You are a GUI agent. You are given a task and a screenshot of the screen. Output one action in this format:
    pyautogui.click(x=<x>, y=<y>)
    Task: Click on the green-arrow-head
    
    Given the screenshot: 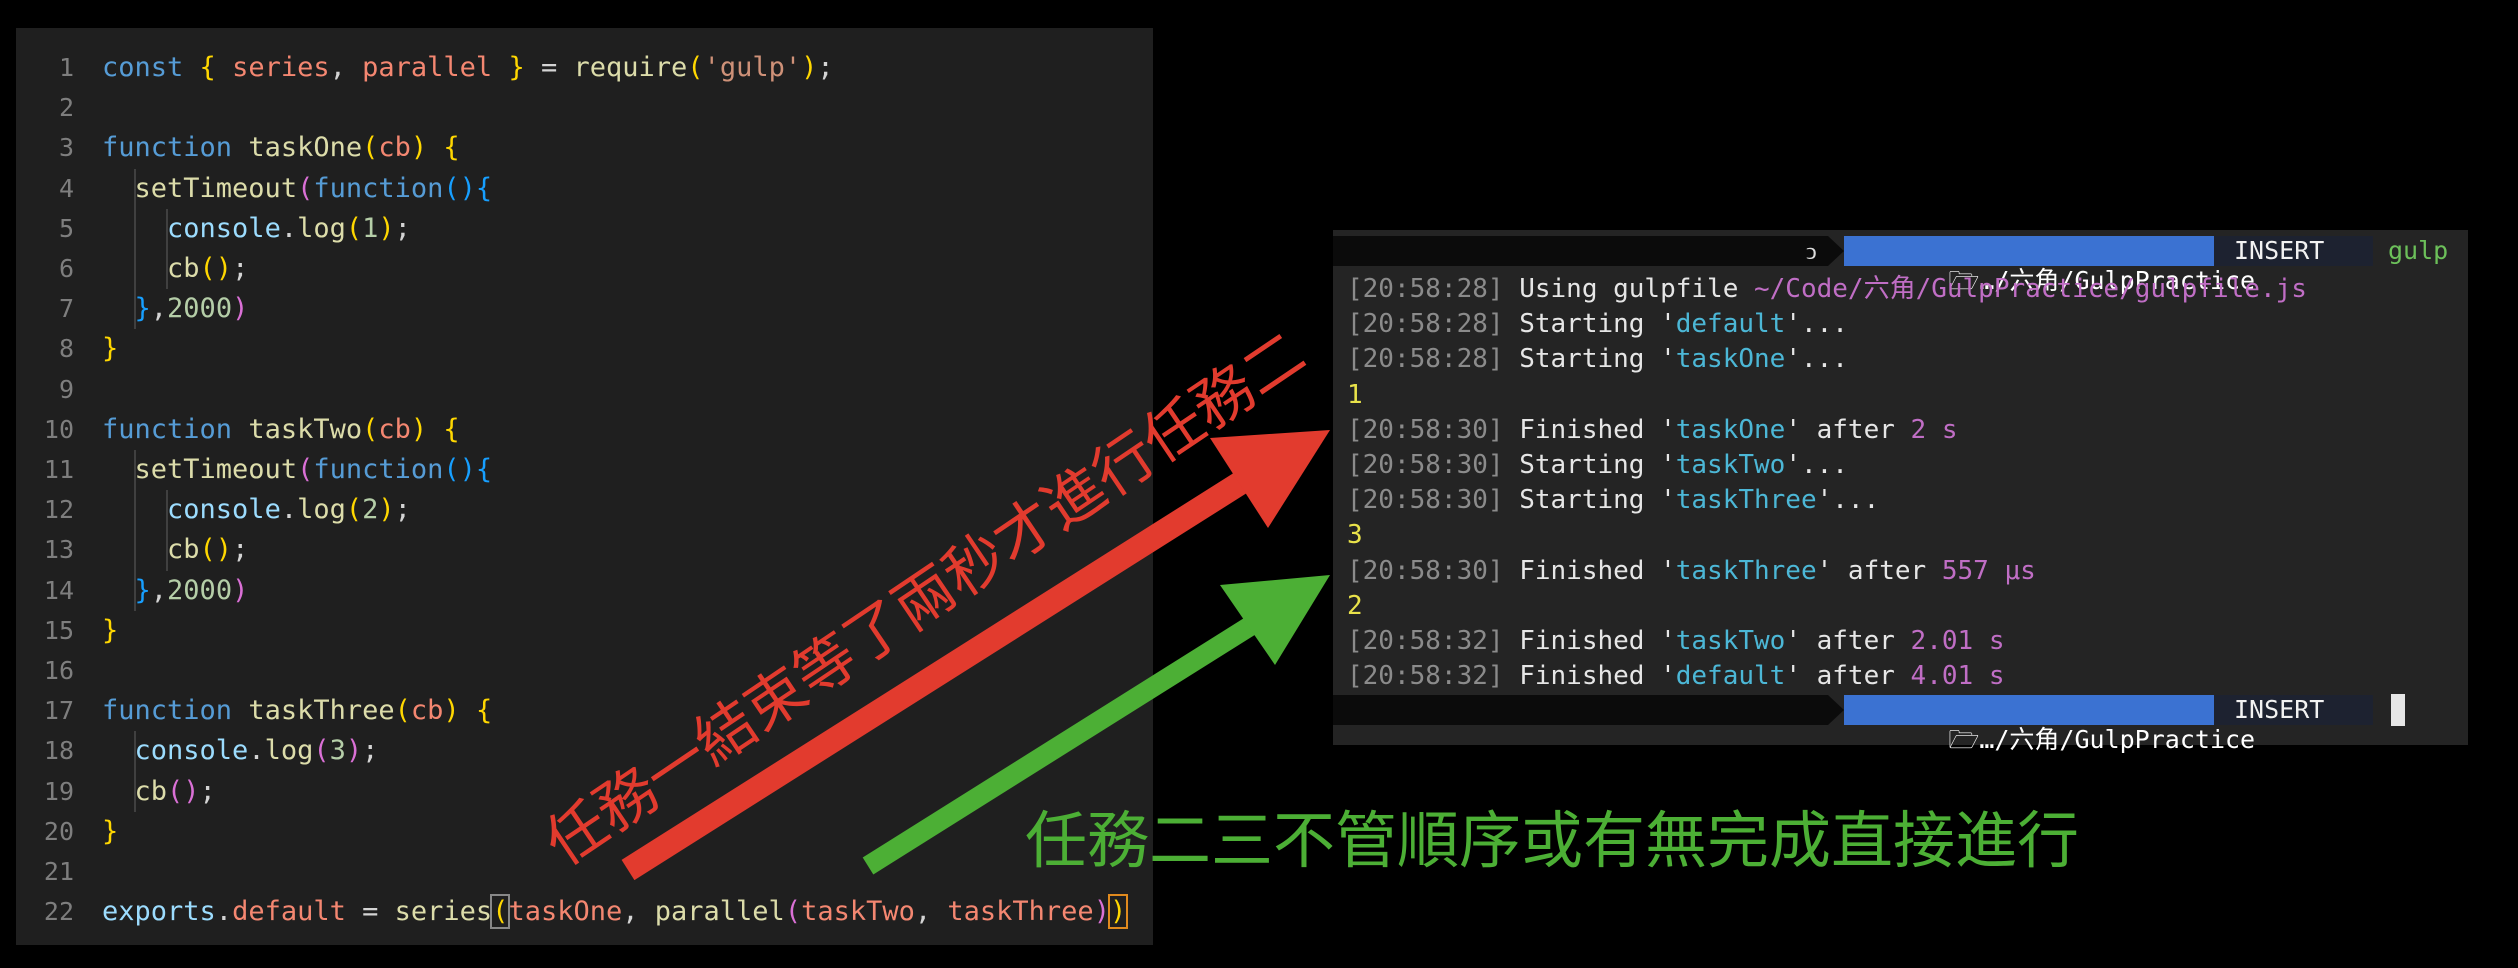 What is the action you would take?
    pyautogui.click(x=1275, y=620)
    